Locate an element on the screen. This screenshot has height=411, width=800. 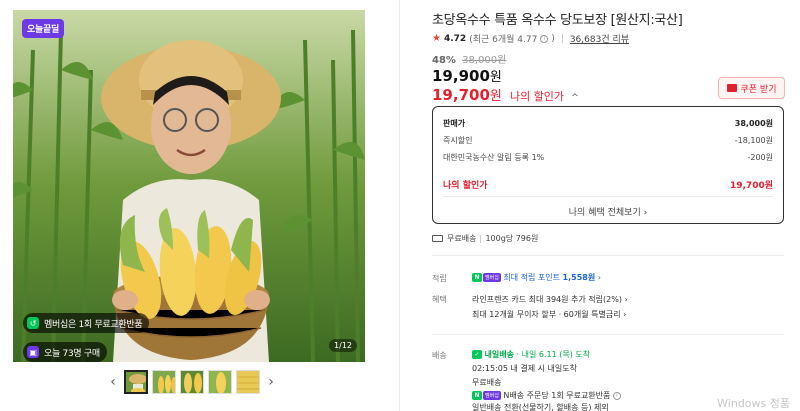
product-title: 초당옥수수 특품 옥수수 당도보장 [원산지:국산] is located at coordinates (557, 20).